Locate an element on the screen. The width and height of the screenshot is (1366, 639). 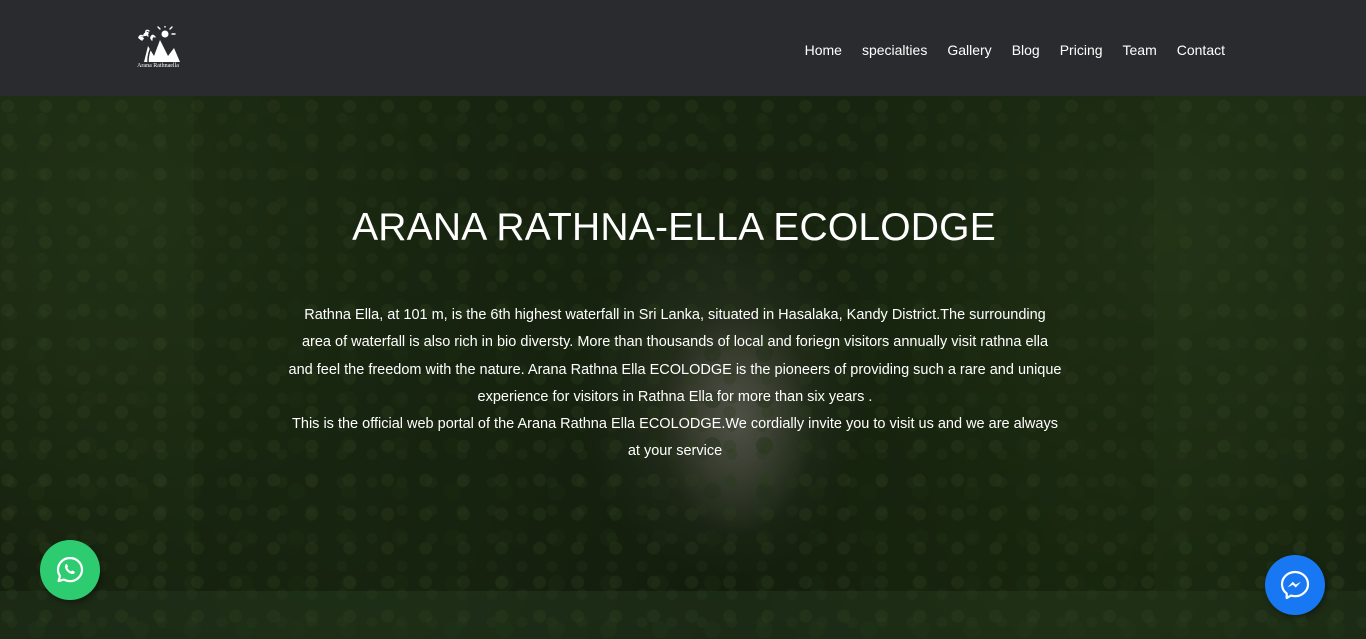
whatsapp-icon is located at coordinates (70, 569).